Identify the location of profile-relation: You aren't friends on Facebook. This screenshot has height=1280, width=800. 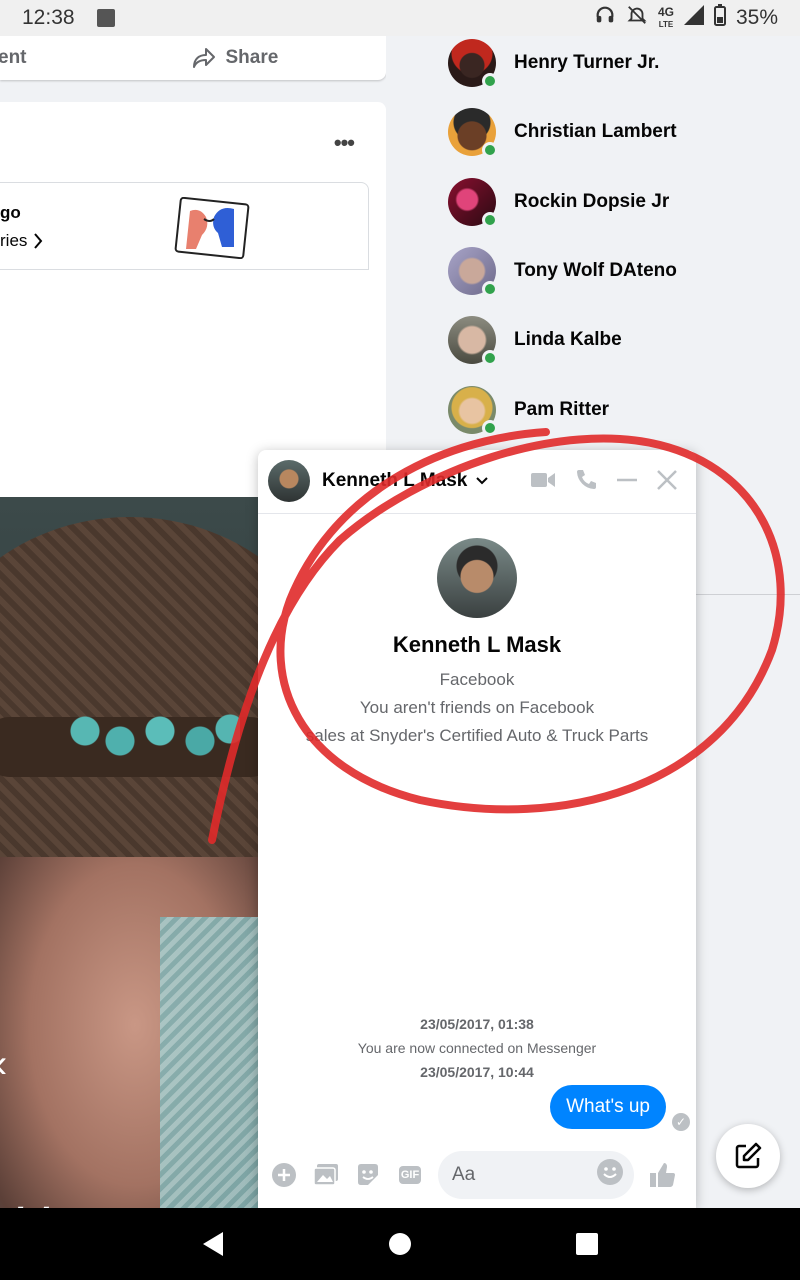
(477, 707).